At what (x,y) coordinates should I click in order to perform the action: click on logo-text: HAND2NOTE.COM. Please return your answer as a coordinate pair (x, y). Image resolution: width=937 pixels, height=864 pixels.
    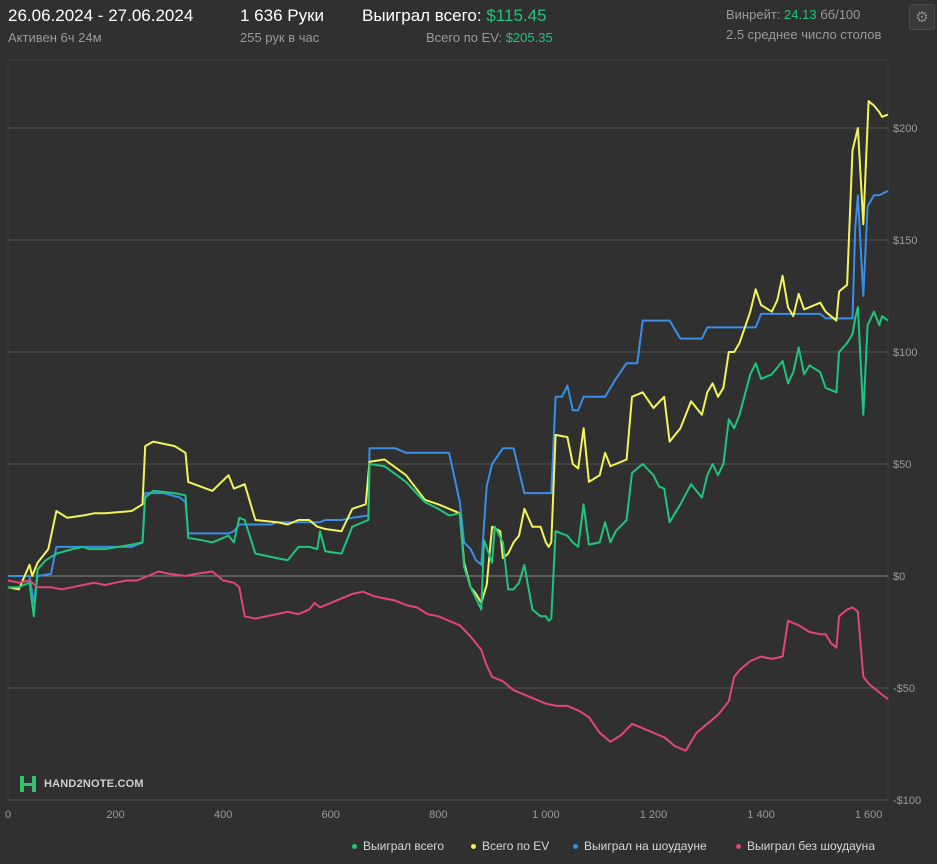
    Looking at the image, I should click on (94, 784).